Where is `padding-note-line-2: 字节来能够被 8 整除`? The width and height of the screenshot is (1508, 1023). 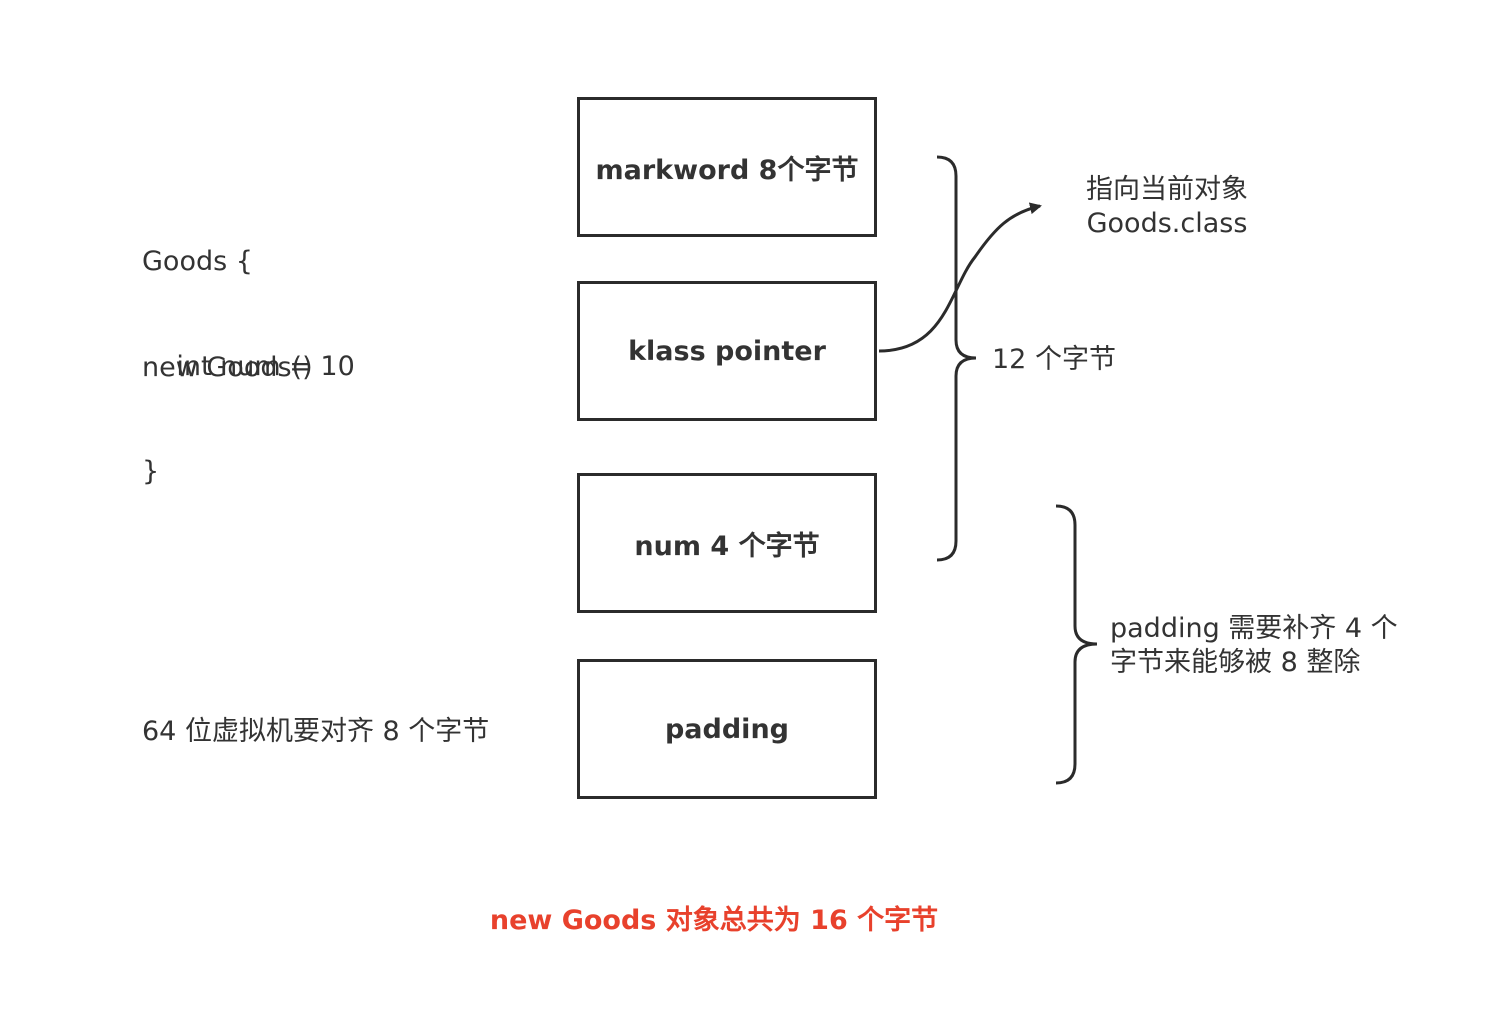
padding-note-line-2: 字节来能够被 8 整除 is located at coordinates (1235, 662).